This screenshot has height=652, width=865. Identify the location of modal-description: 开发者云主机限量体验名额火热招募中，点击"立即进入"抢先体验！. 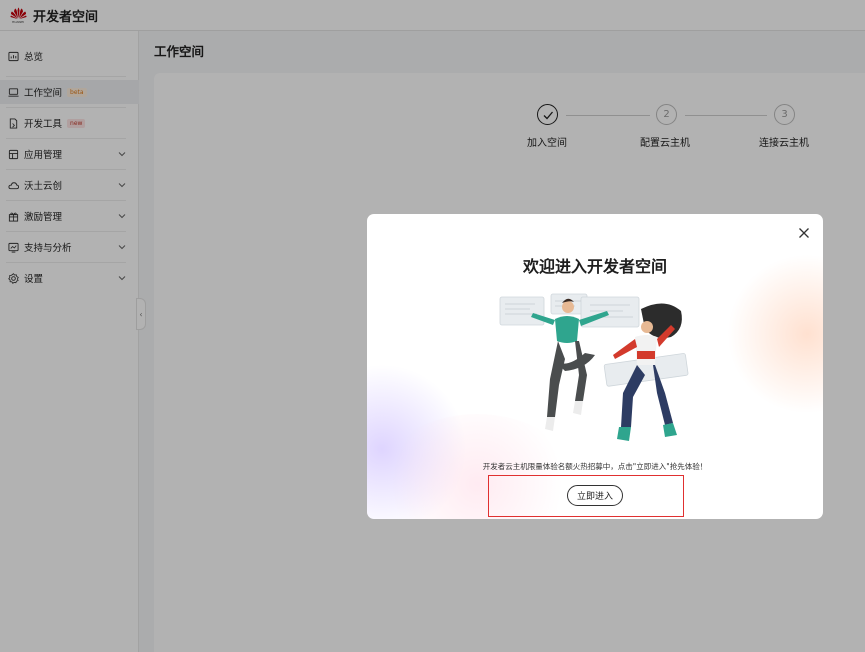
(595, 466).